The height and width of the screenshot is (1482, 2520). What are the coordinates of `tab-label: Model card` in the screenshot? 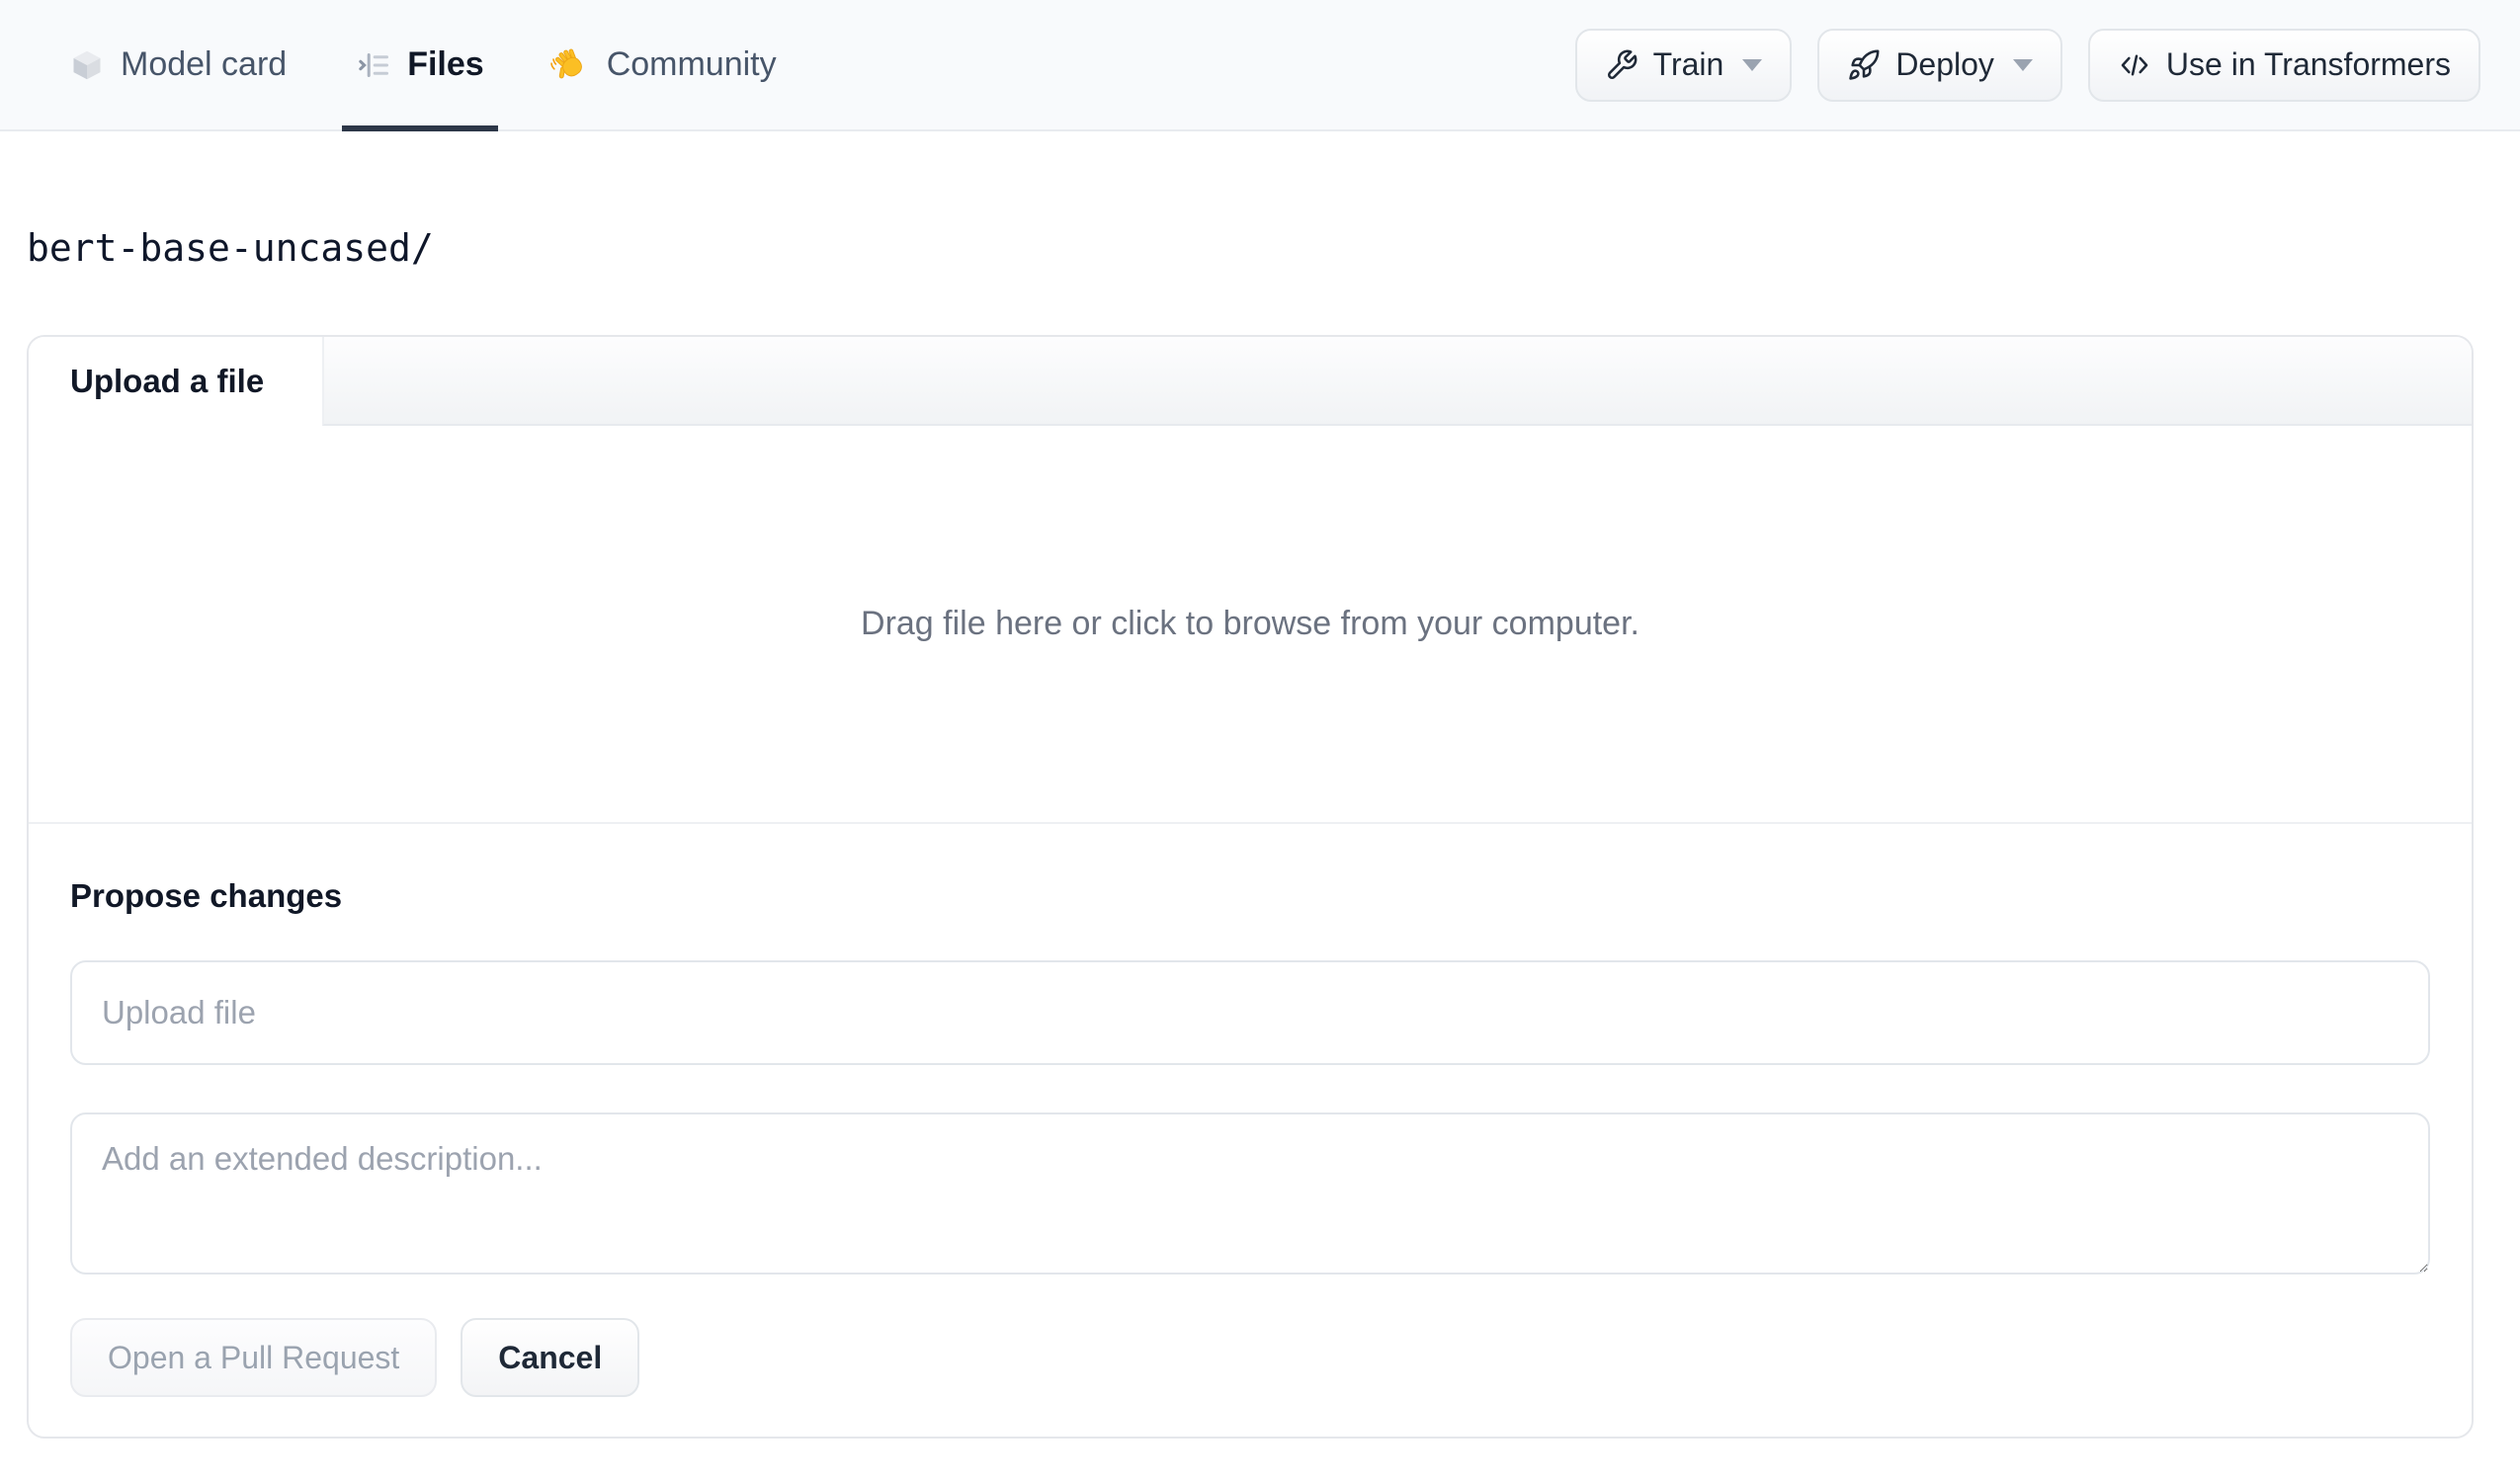 It's located at (204, 64).